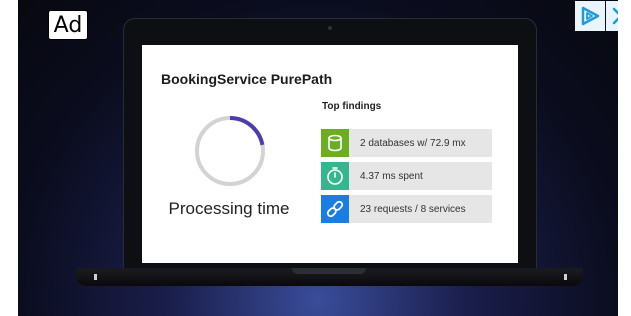  What do you see at coordinates (329, 277) in the screenshot?
I see `laptop-base` at bounding box center [329, 277].